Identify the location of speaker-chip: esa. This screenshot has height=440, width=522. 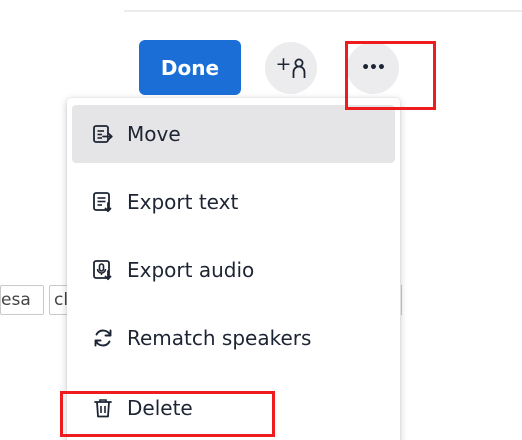
(22, 300).